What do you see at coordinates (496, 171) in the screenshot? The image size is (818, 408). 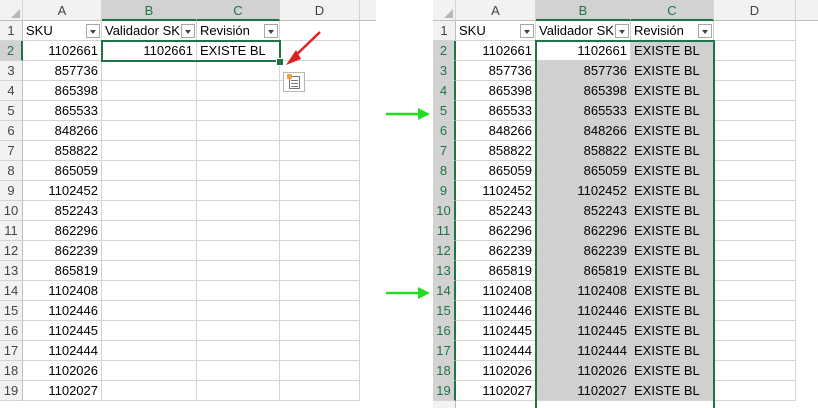 I see `sku-cell: 865059` at bounding box center [496, 171].